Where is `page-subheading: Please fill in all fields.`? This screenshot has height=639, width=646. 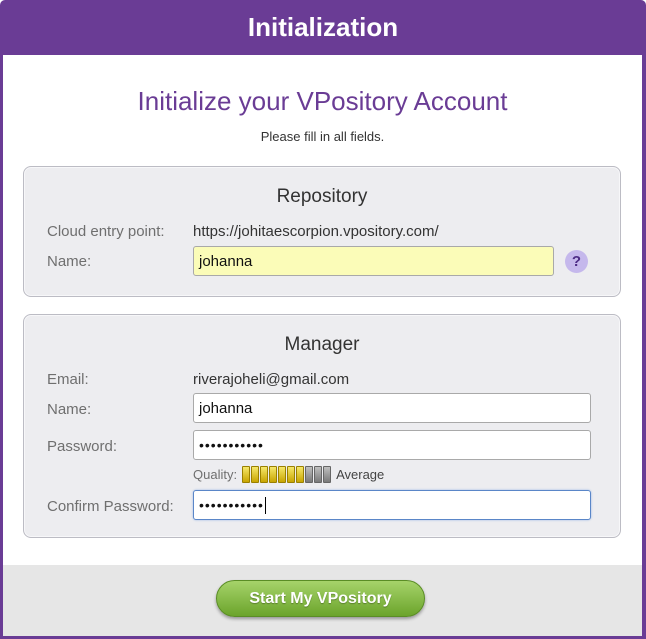 page-subheading: Please fill in all fields. is located at coordinates (322, 136).